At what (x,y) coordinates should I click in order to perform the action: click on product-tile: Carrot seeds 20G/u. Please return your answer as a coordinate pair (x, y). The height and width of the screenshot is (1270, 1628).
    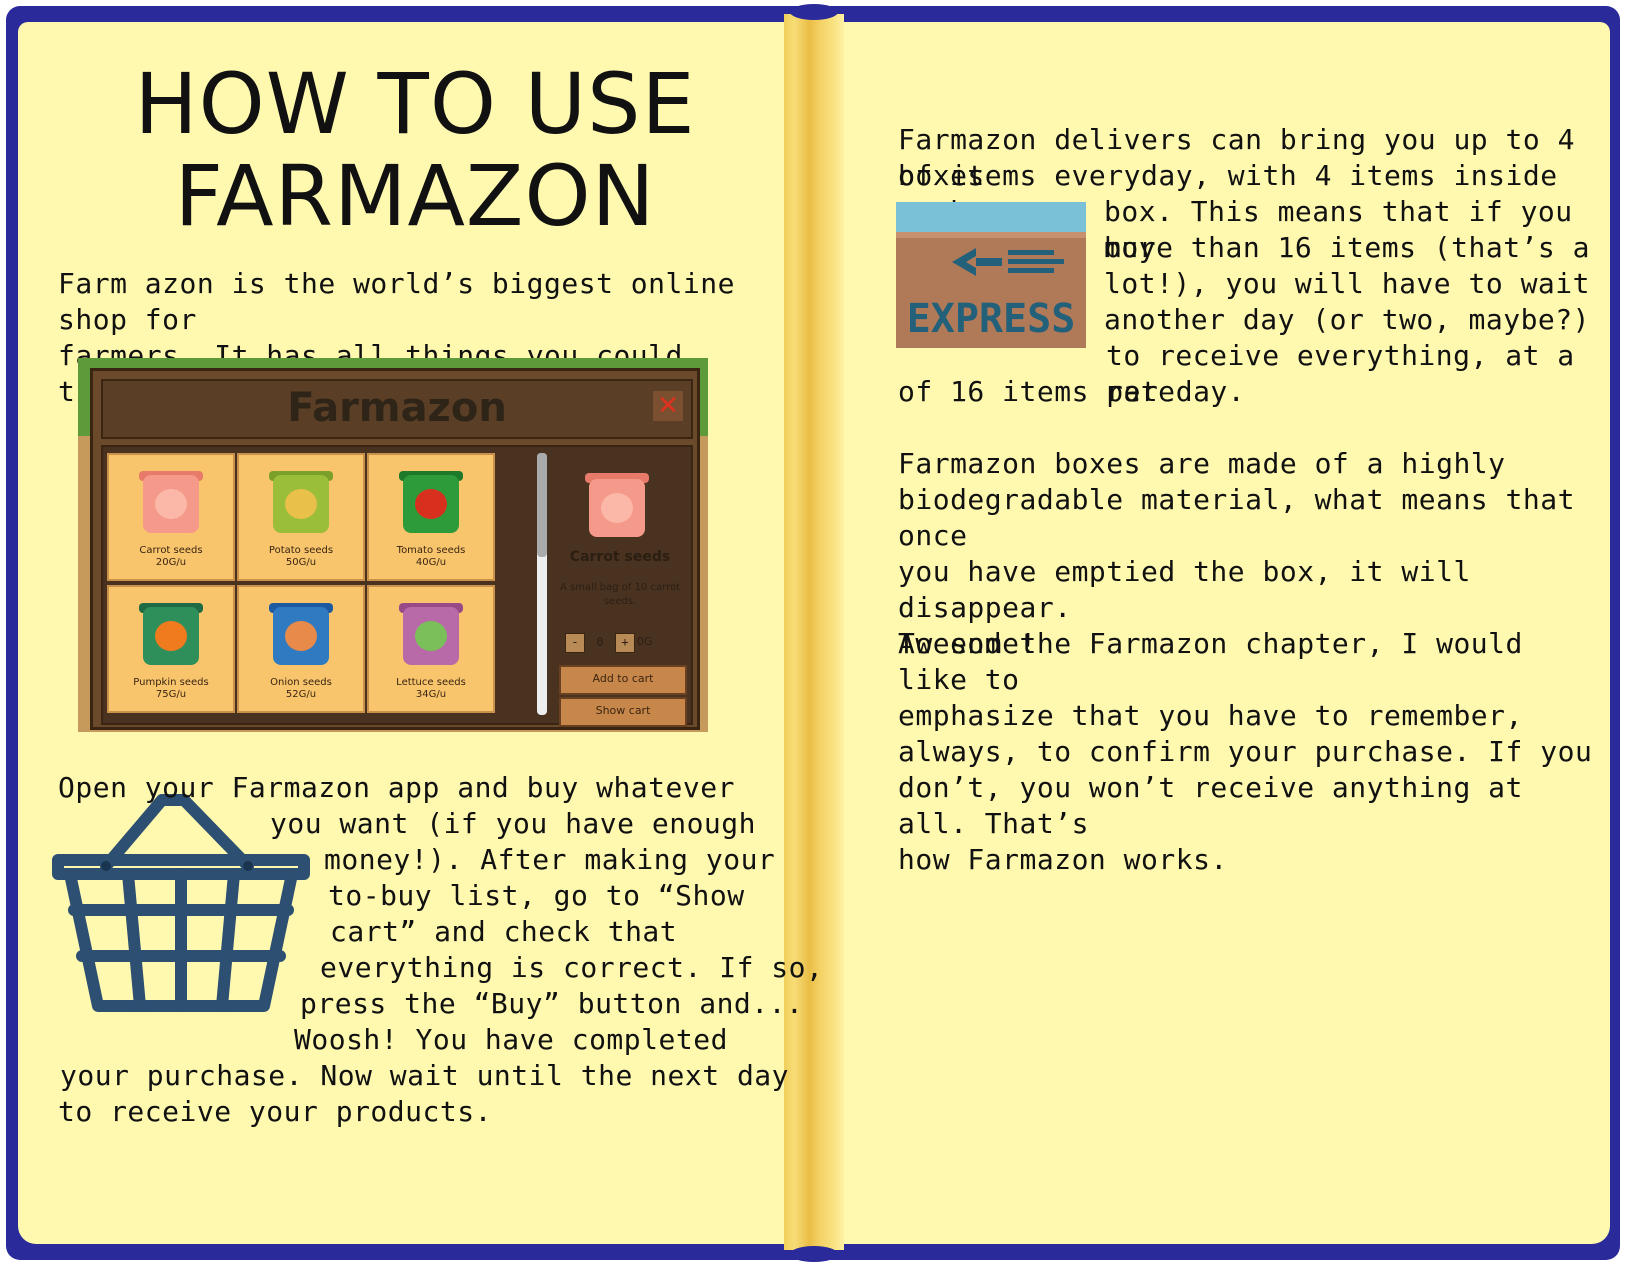
    Looking at the image, I should click on (171, 517).